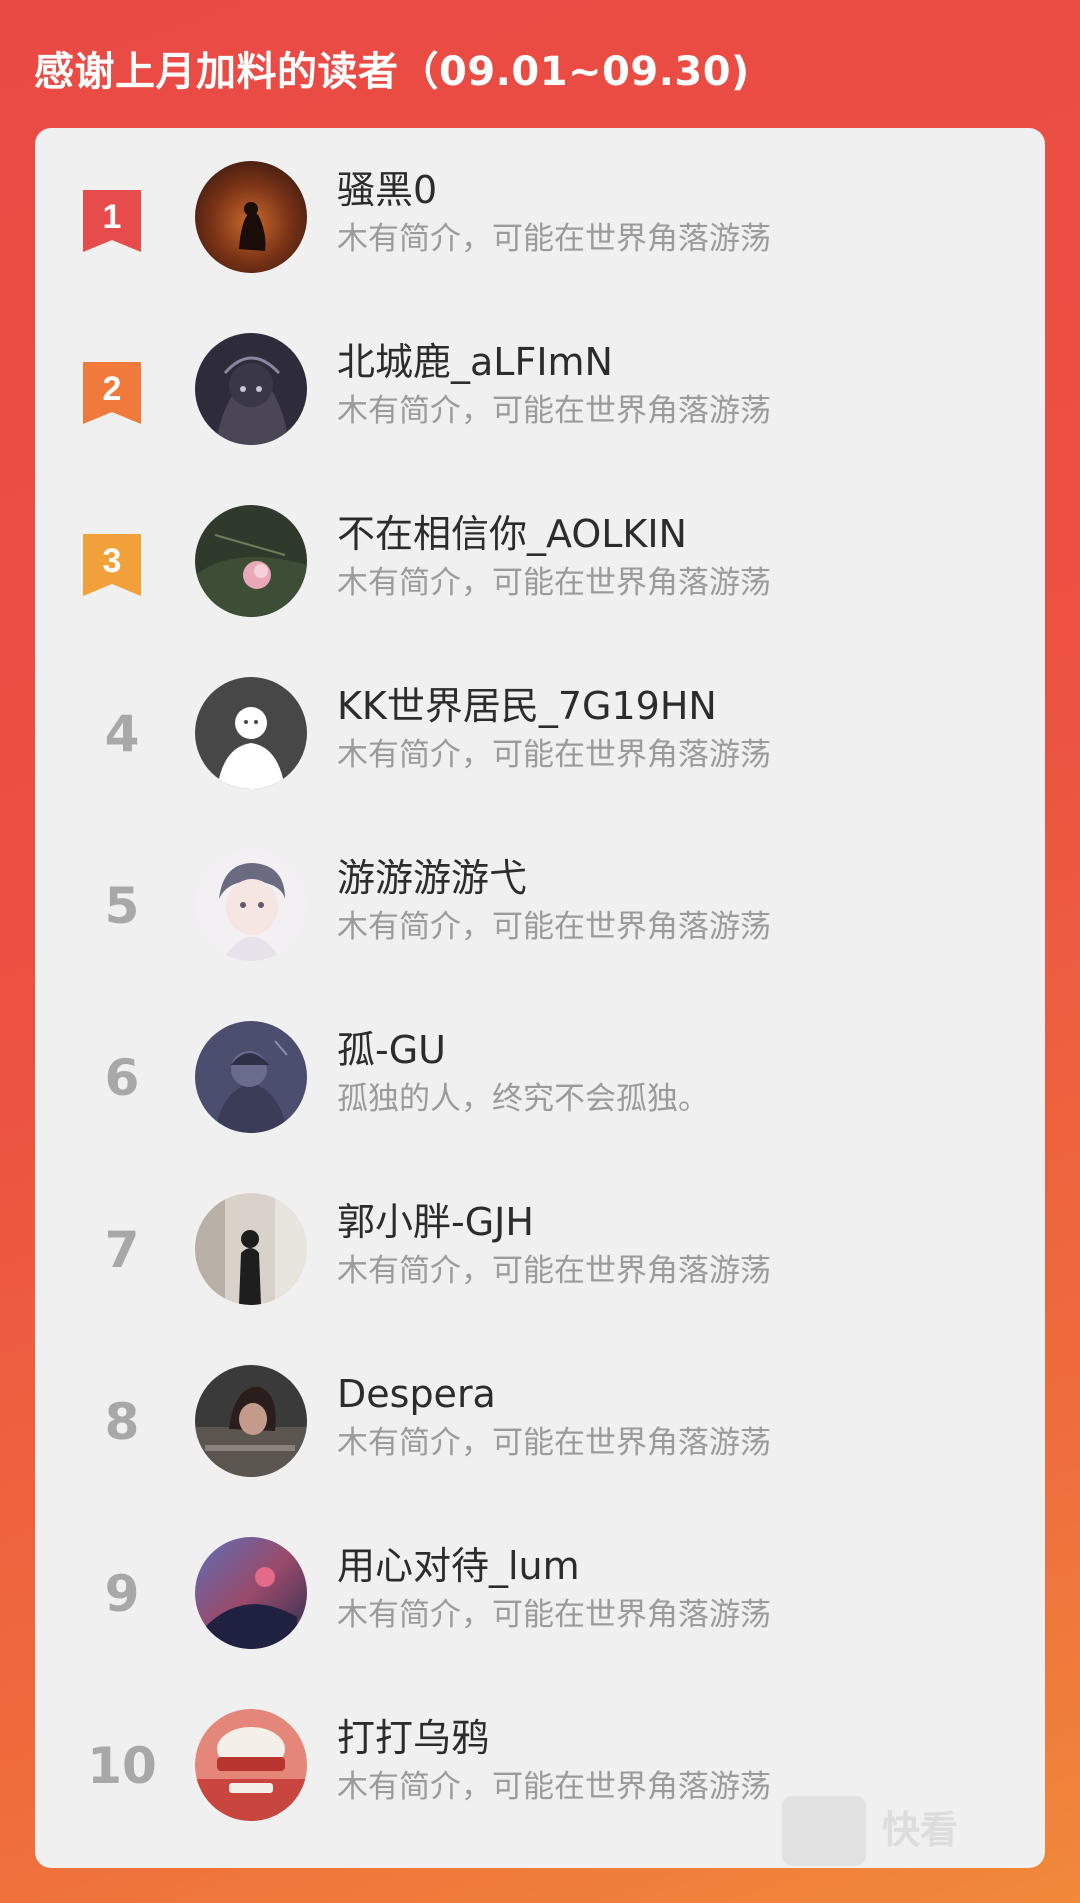 This screenshot has width=1080, height=1903. What do you see at coordinates (122, 1250) in the screenshot?
I see `rank-number: 7` at bounding box center [122, 1250].